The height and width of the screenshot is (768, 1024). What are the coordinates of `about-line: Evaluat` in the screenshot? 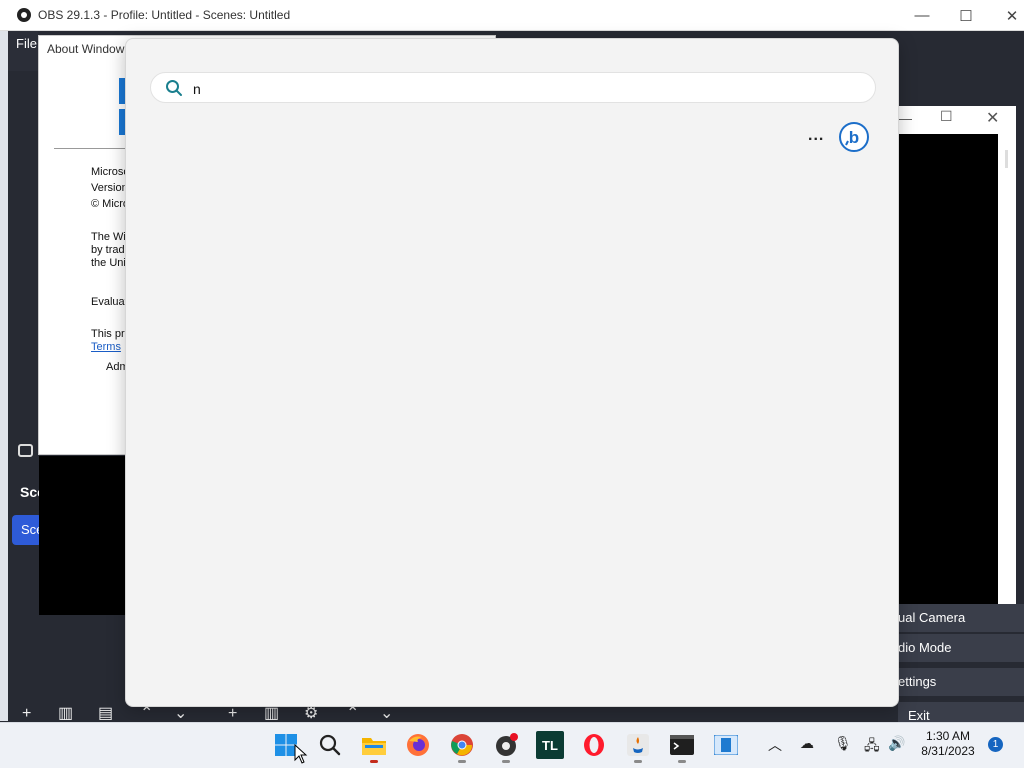 It's located at (108, 302).